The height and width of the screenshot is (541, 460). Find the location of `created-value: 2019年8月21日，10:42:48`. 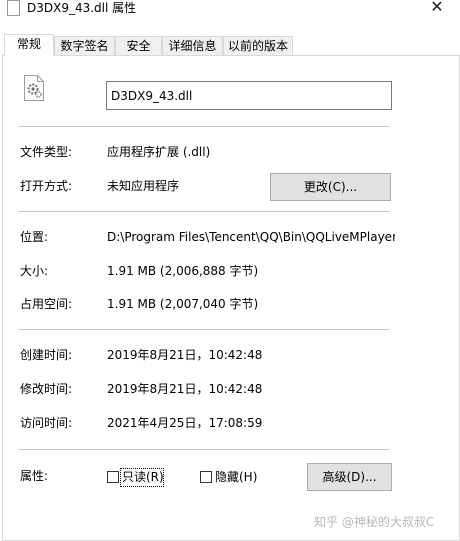

created-value: 2019年8月21日，10:42:48 is located at coordinates (185, 355).